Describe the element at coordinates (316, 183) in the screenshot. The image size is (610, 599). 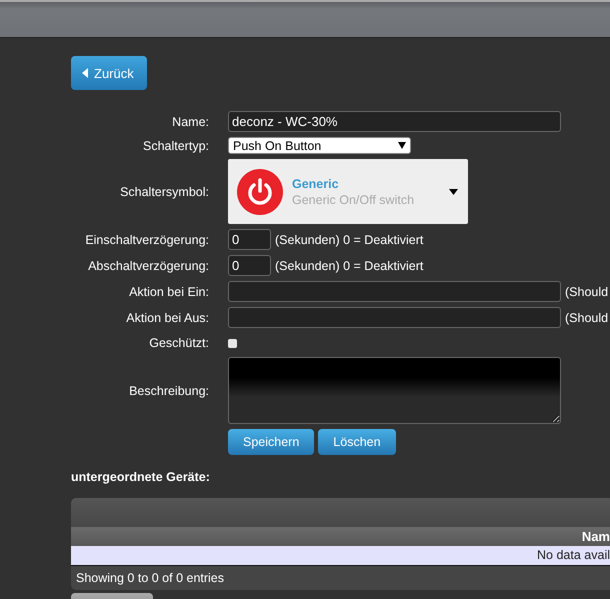
I see `icon-title: Generic` at that location.